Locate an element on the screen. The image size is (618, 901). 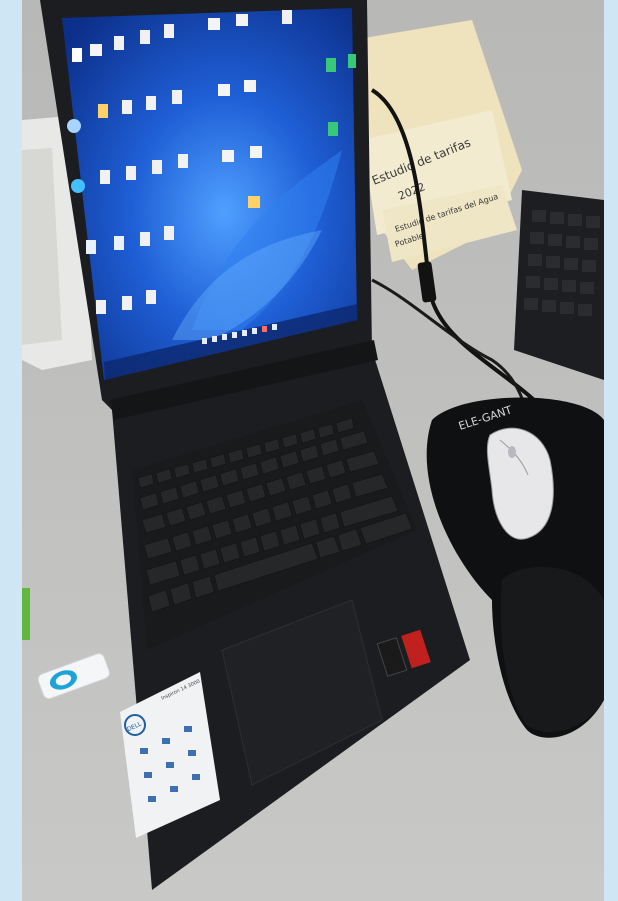
edge-icon is located at coordinates (78, 186).